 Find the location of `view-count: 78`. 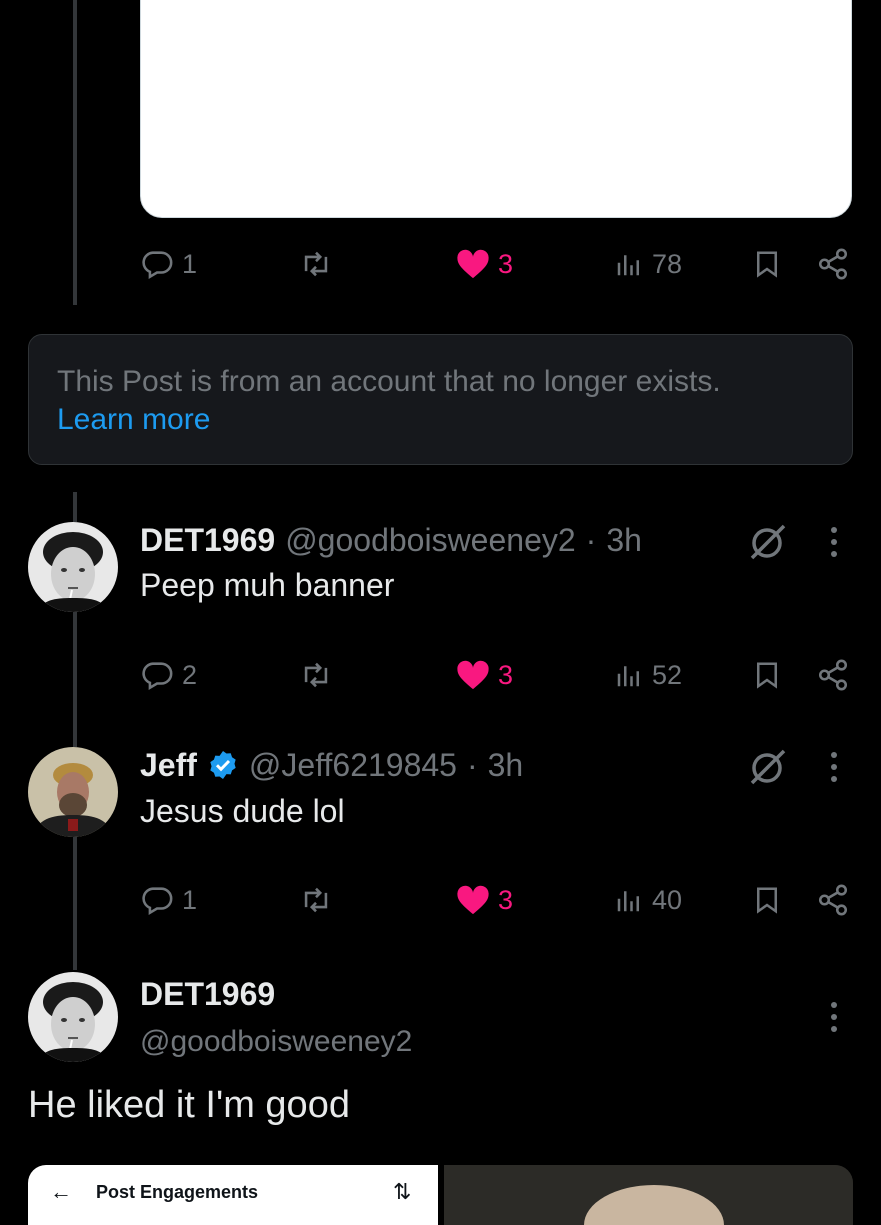

view-count: 78 is located at coordinates (667, 263).